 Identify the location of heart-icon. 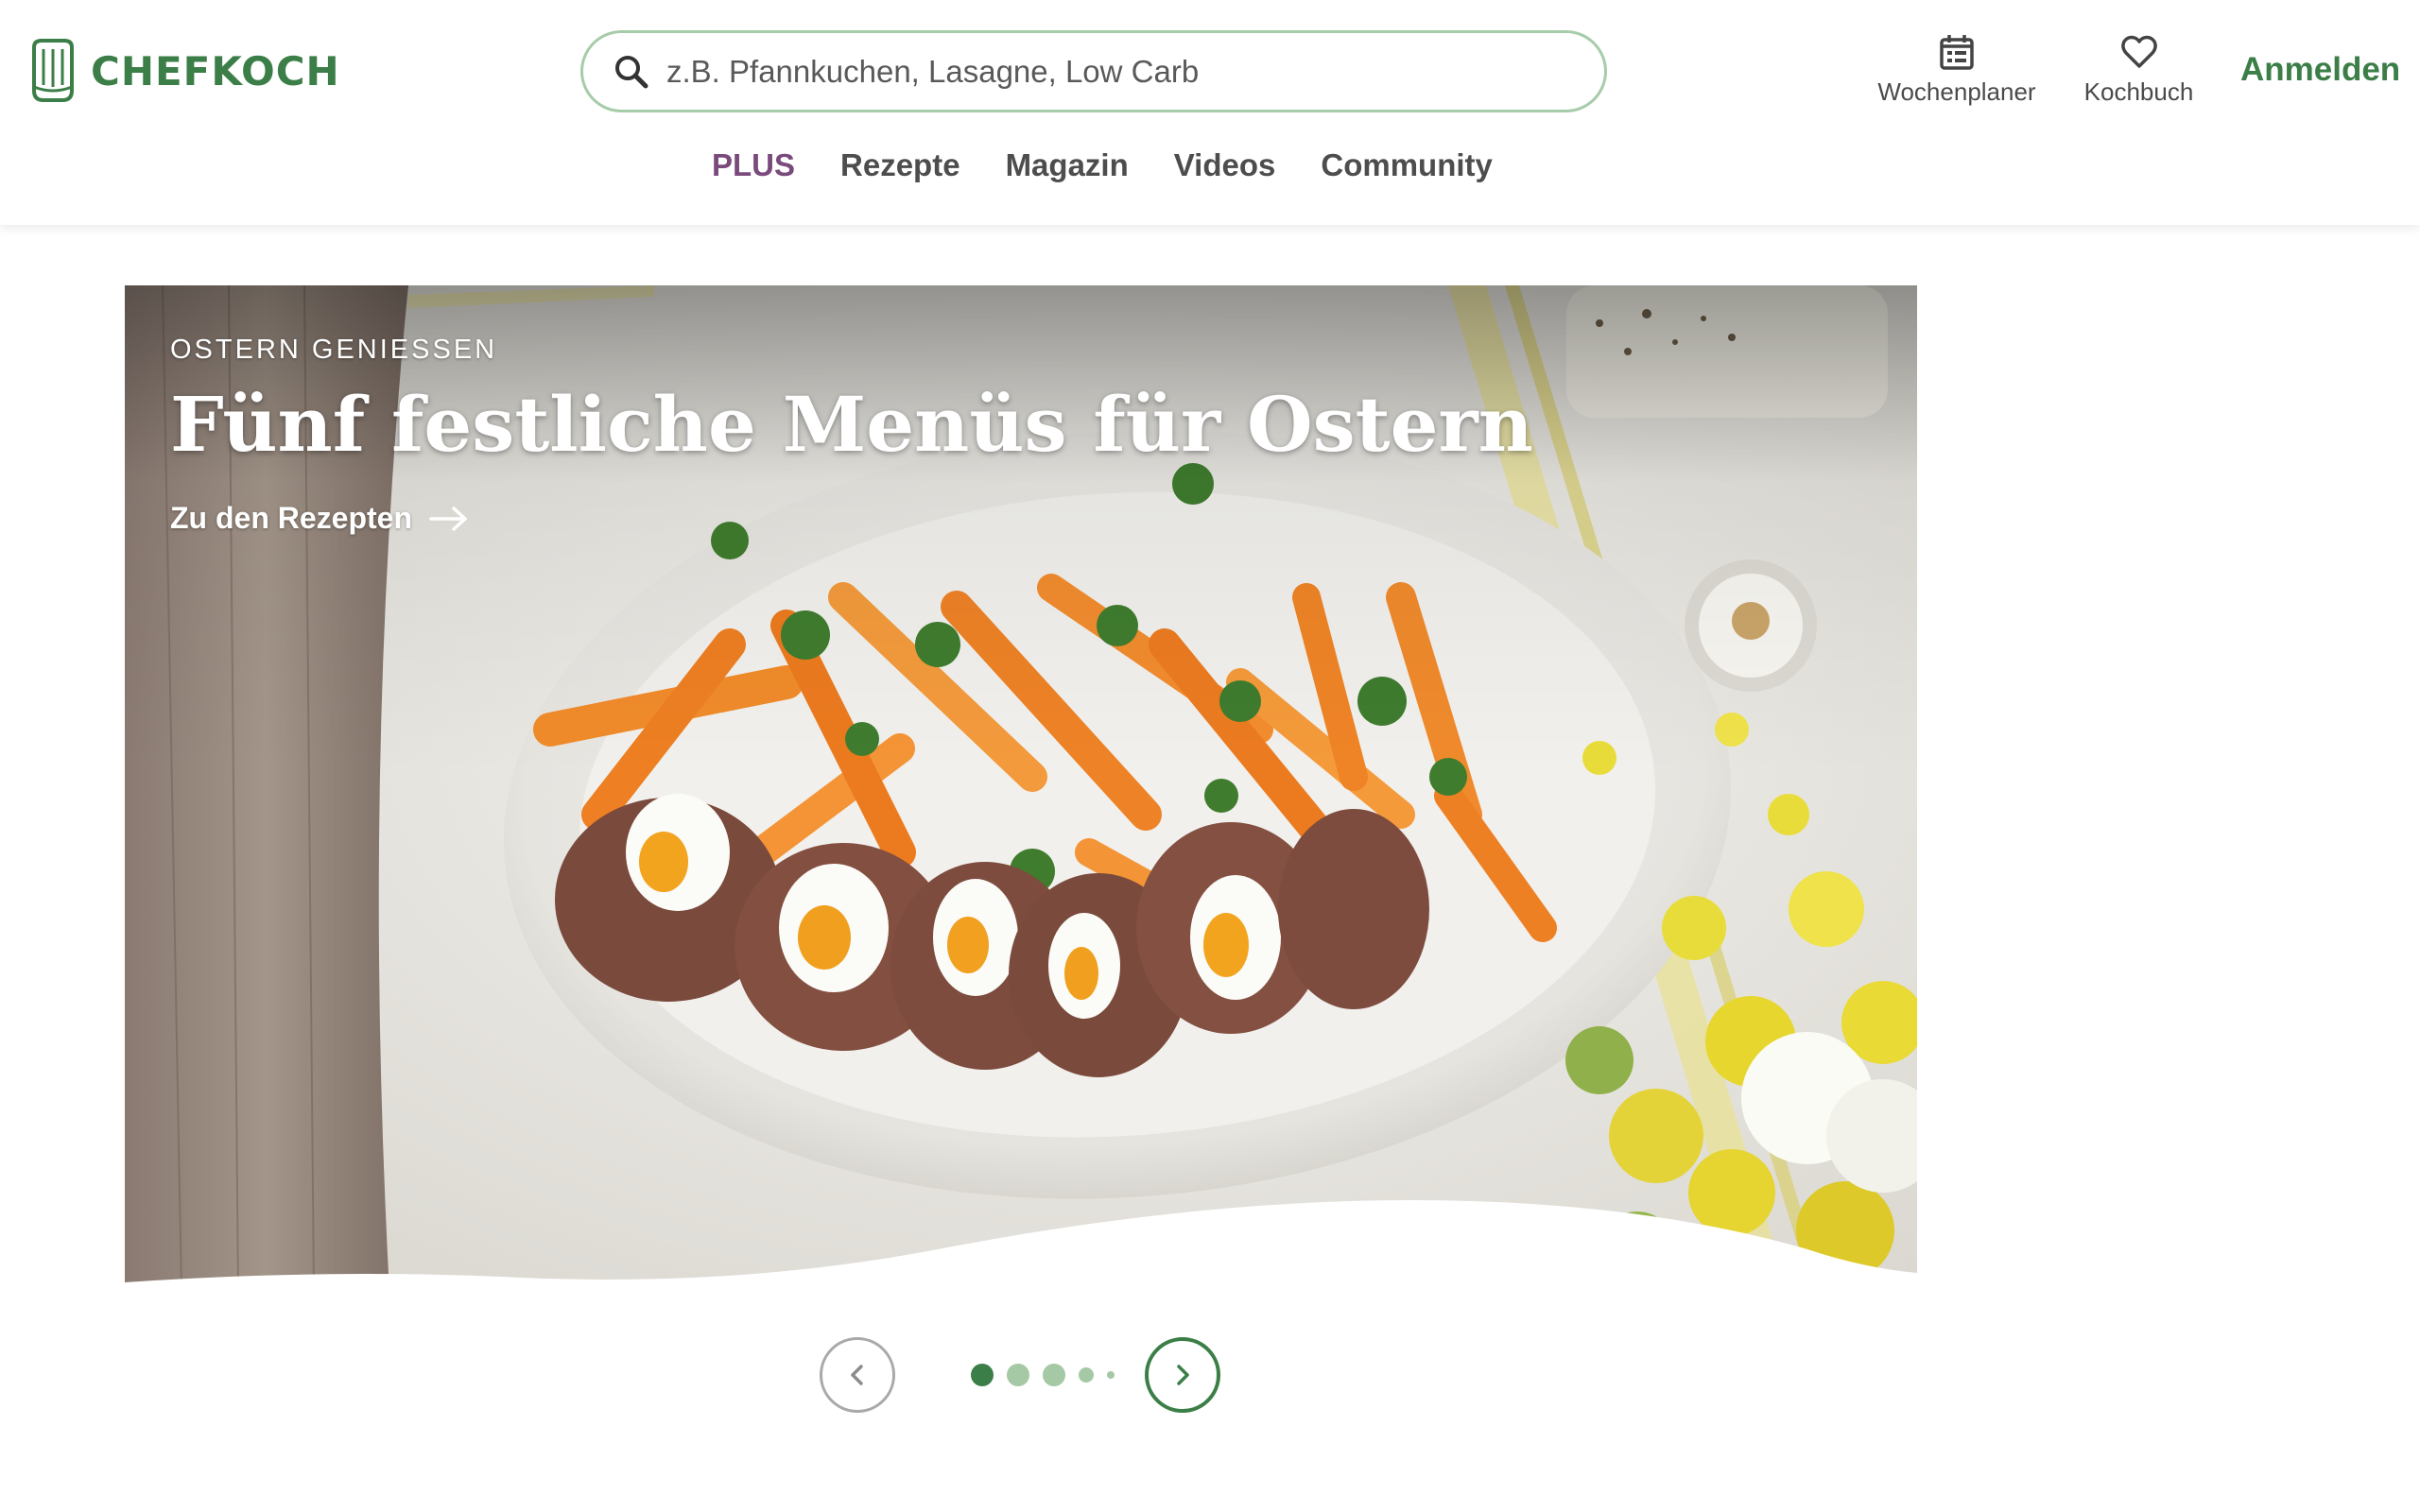
(2138, 51).